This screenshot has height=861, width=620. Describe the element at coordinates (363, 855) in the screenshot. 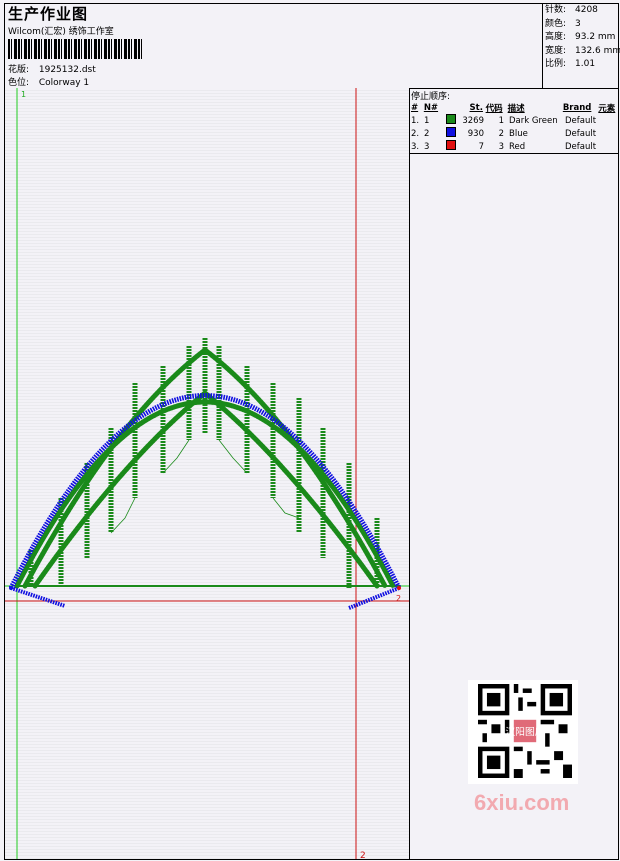

I see `corner-label-bottom: 2` at that location.